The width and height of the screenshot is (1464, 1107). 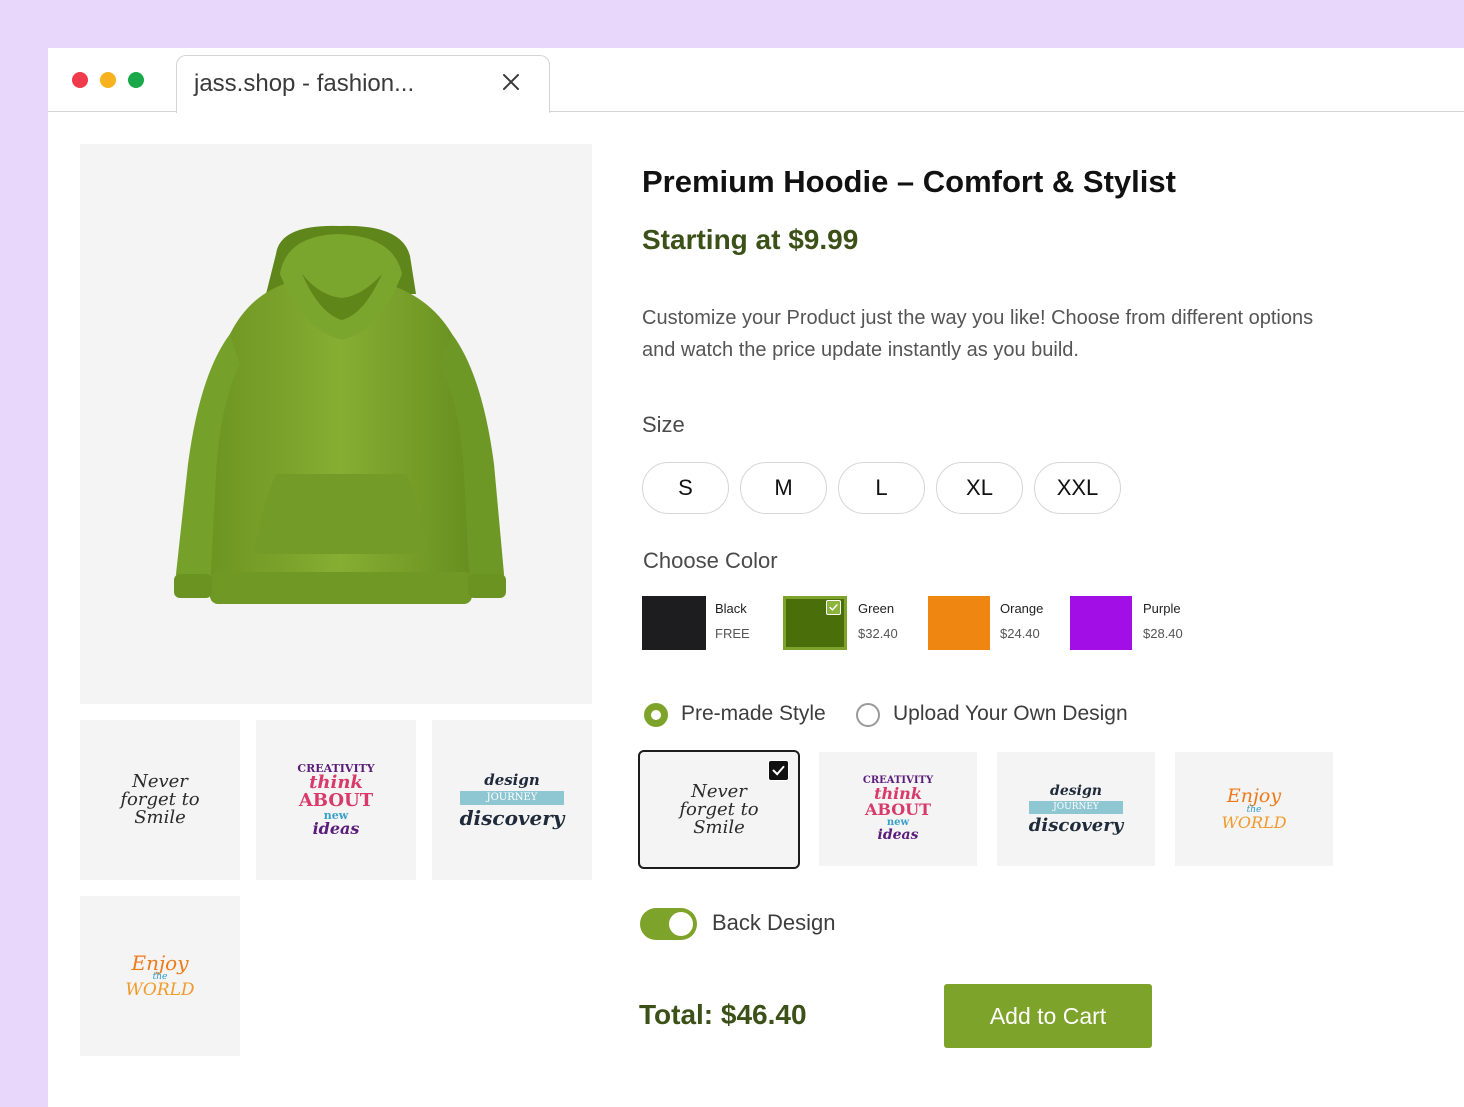 I want to click on style-card-design-journey: design JOURNEY discovery, so click(x=1076, y=809).